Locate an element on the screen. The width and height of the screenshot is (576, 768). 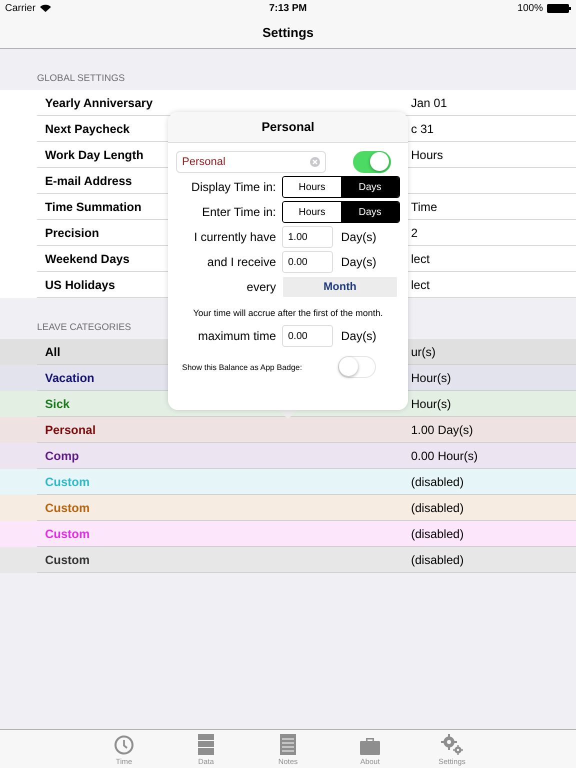
category-label: Vacation is located at coordinates (70, 377).